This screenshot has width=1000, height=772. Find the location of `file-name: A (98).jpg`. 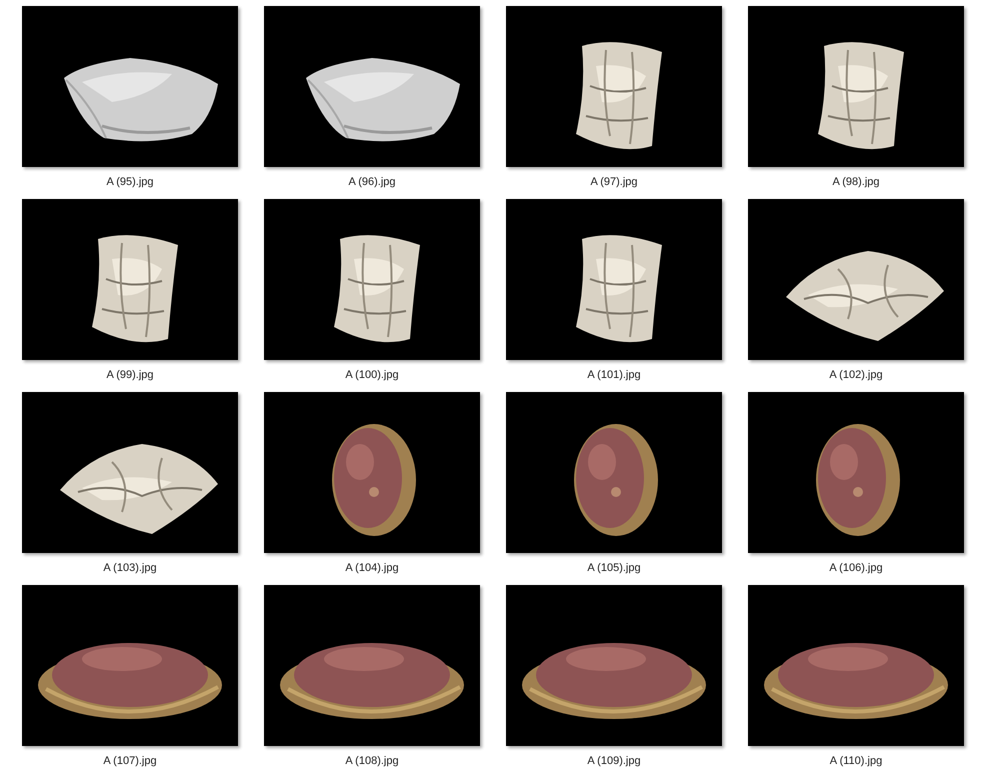

file-name: A (98).jpg is located at coordinates (856, 182).